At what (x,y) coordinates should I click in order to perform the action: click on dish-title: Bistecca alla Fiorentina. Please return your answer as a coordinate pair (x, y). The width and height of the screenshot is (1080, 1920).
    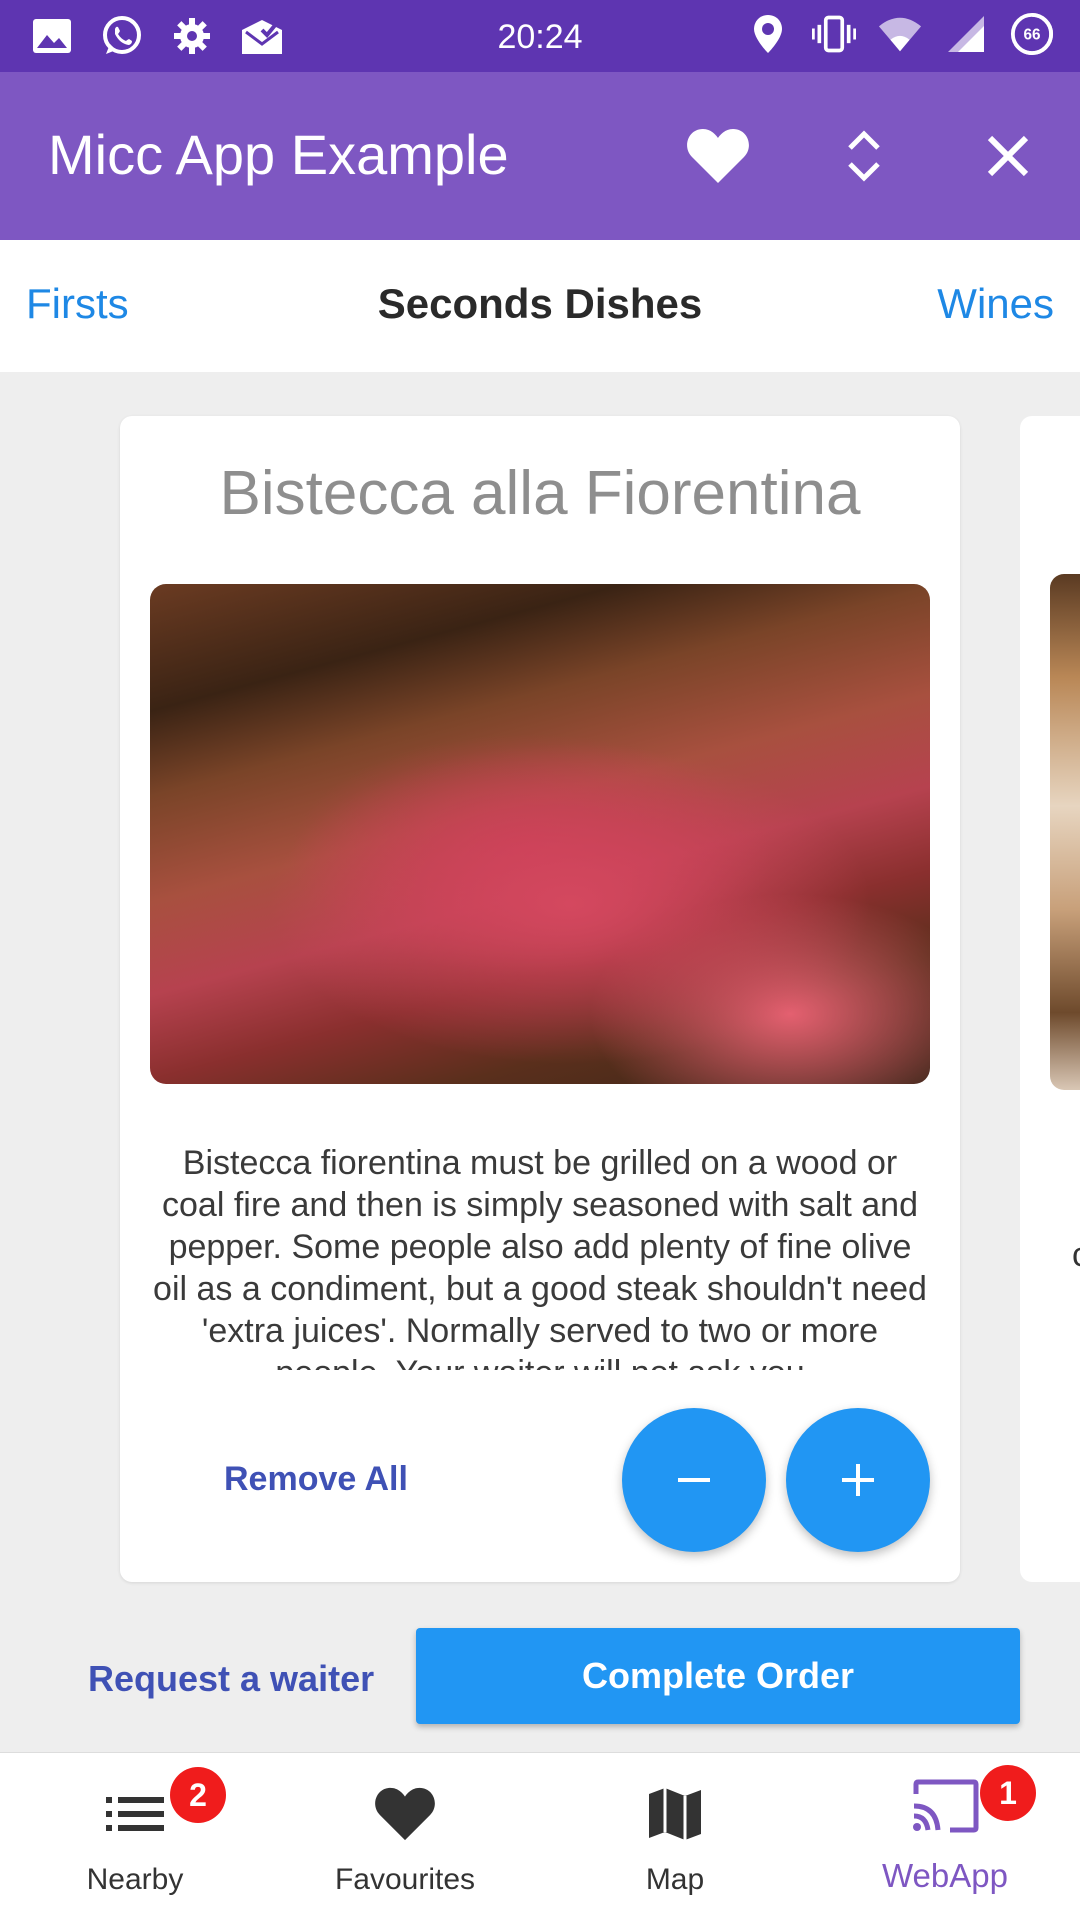
    Looking at the image, I should click on (540, 493).